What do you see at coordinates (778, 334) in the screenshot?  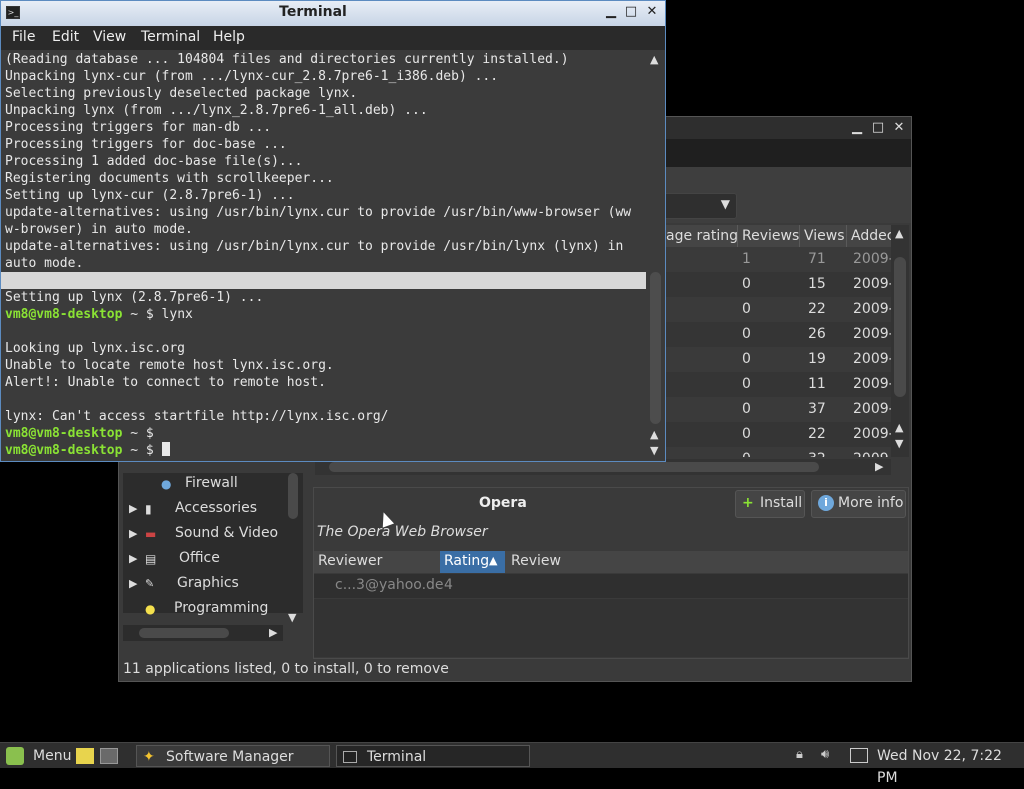 I see `table-row: 0 26 2009-` at bounding box center [778, 334].